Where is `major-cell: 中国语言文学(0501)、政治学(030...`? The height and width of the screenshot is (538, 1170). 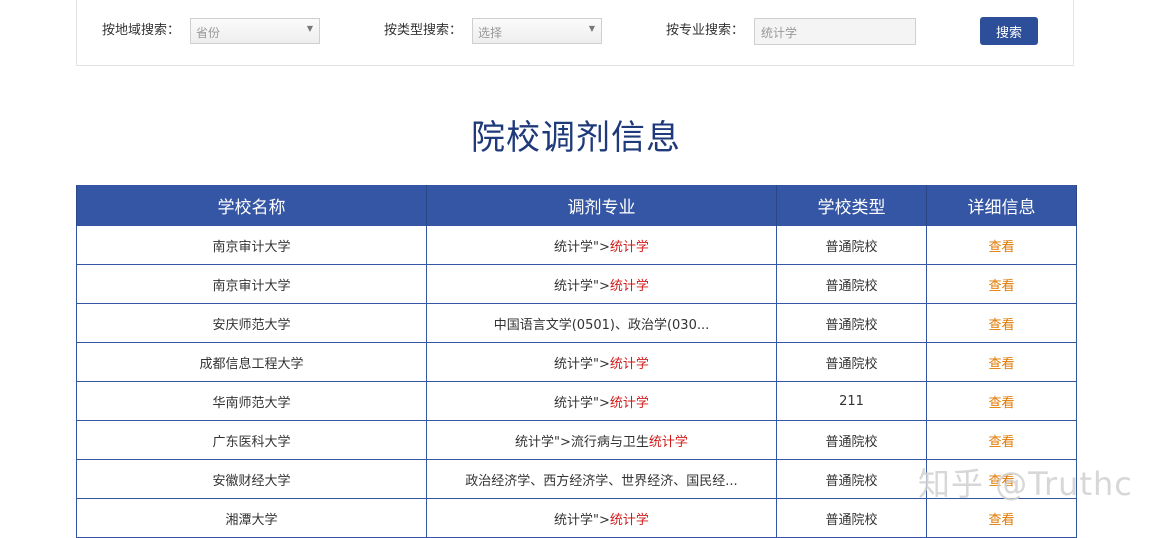 major-cell: 中国语言文学(0501)、政治学(030... is located at coordinates (601, 323).